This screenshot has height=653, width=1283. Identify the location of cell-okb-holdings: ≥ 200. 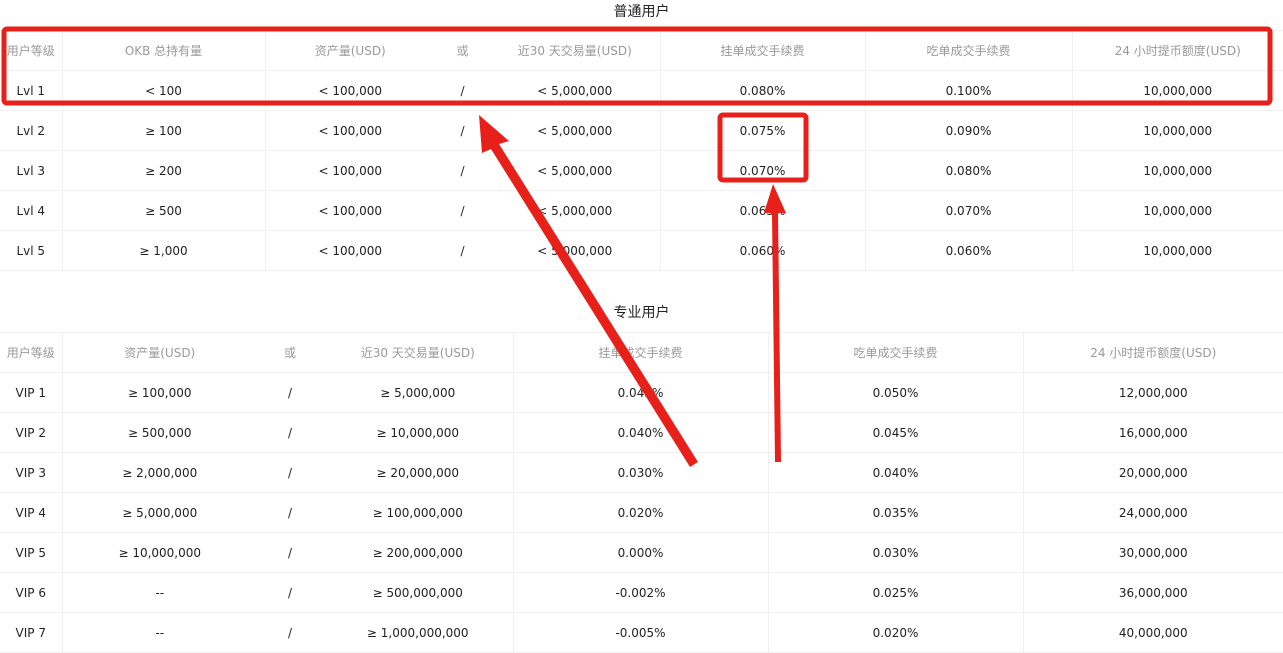
(164, 170).